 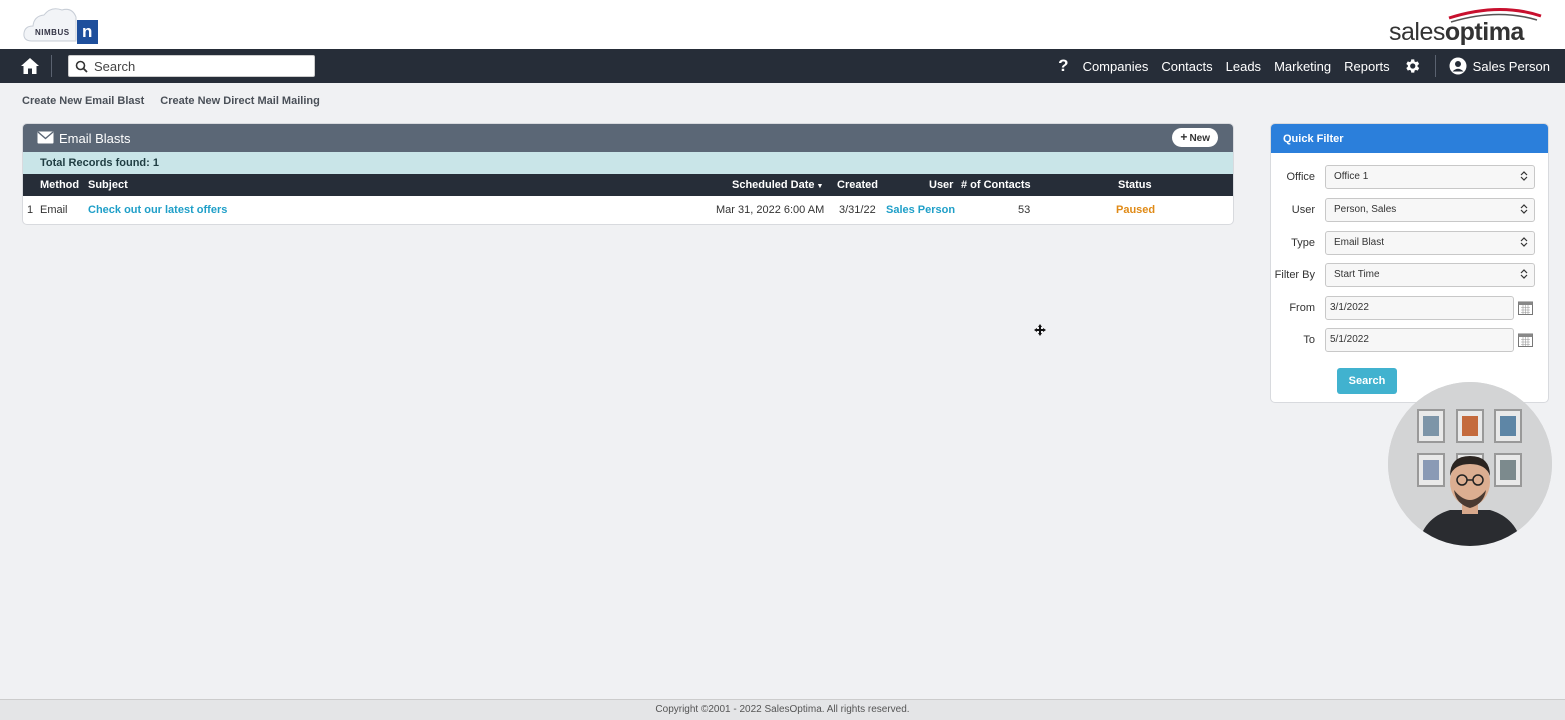 What do you see at coordinates (81, 66) in the screenshot?
I see `search-icon` at bounding box center [81, 66].